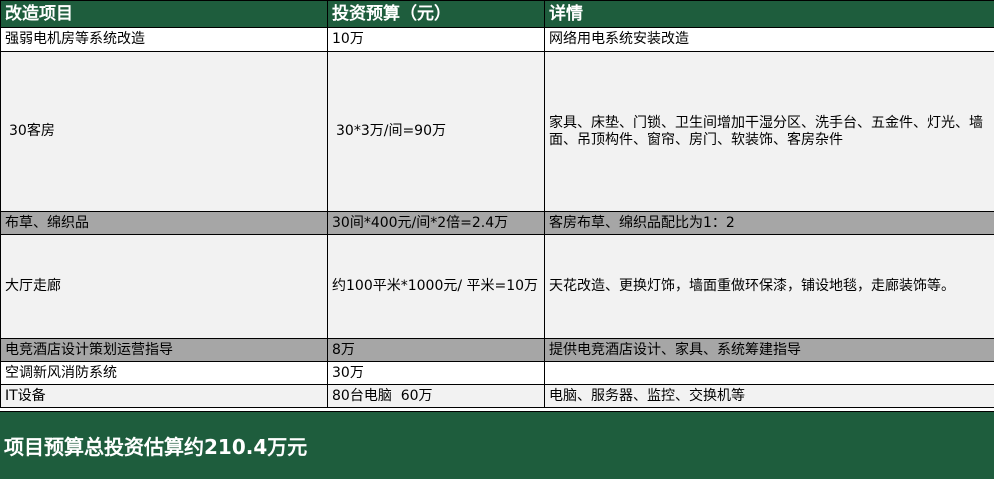 The height and width of the screenshot is (479, 994). I want to click on header-detail: 详情, so click(769, 14).